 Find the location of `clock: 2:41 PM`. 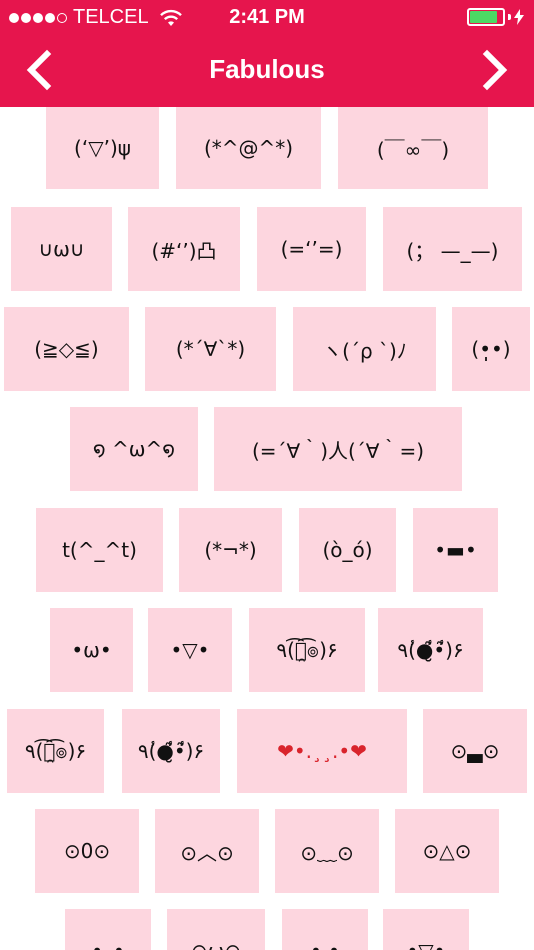

clock: 2:41 PM is located at coordinates (267, 17).